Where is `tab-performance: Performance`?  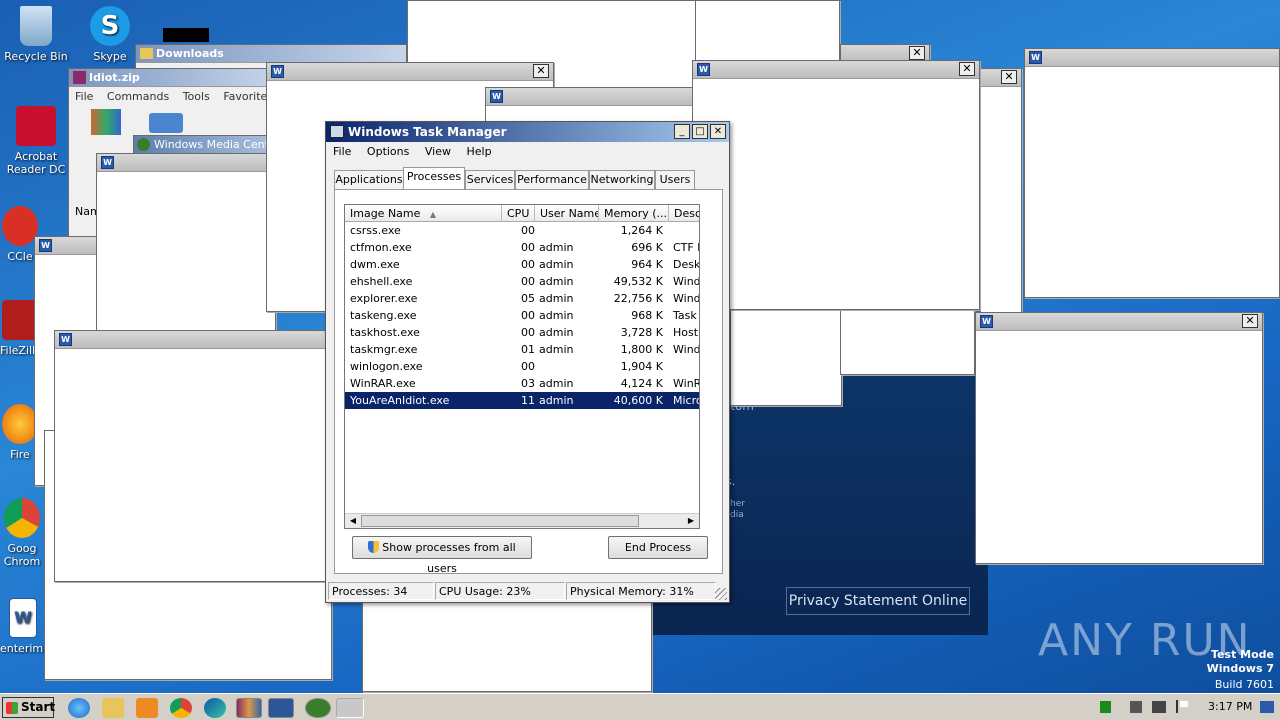
tab-performance: Performance is located at coordinates (552, 179).